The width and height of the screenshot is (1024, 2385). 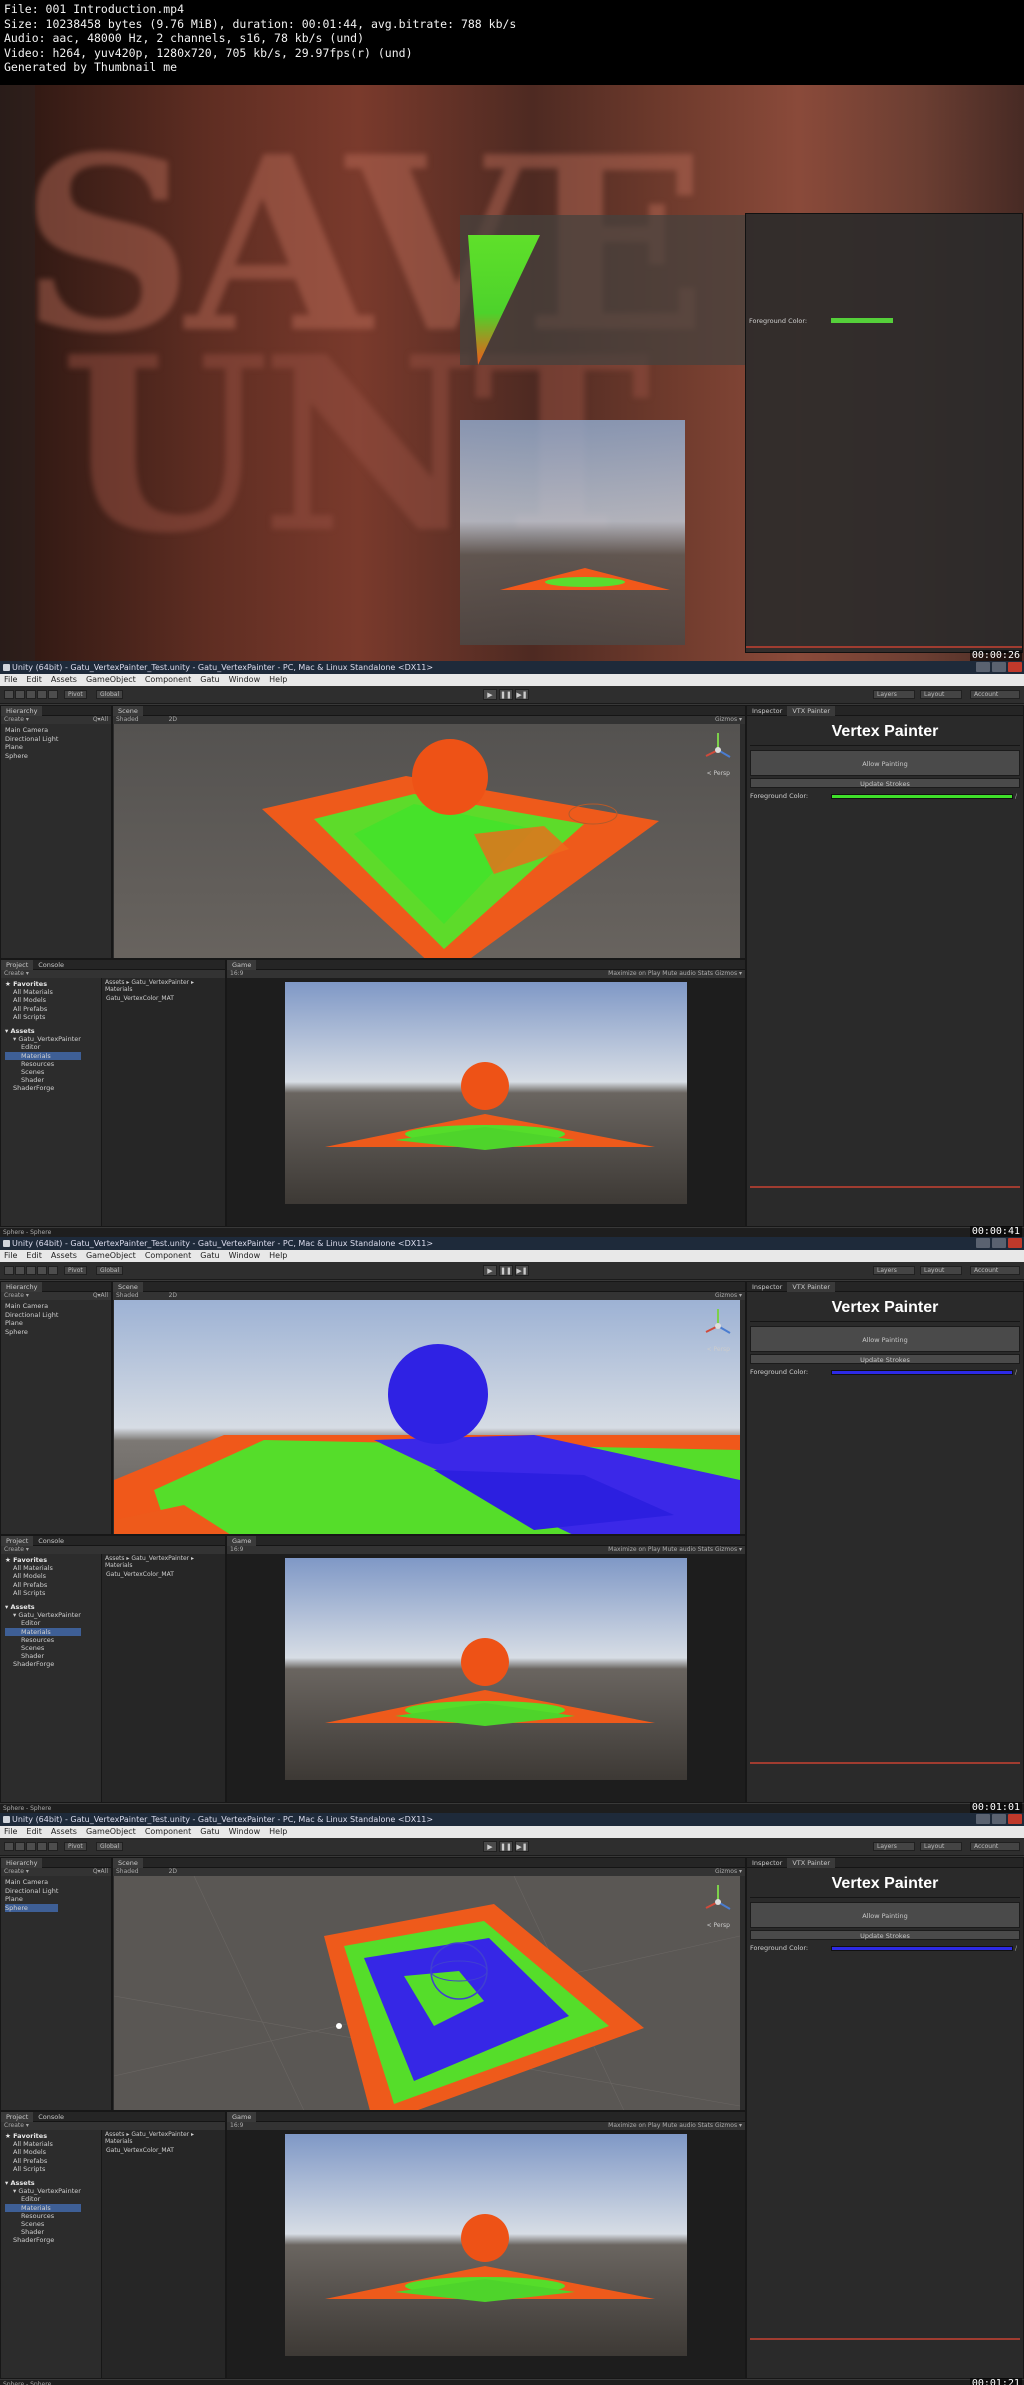 I want to click on hierarchy-item: Sphere, so click(x=31, y=1332).